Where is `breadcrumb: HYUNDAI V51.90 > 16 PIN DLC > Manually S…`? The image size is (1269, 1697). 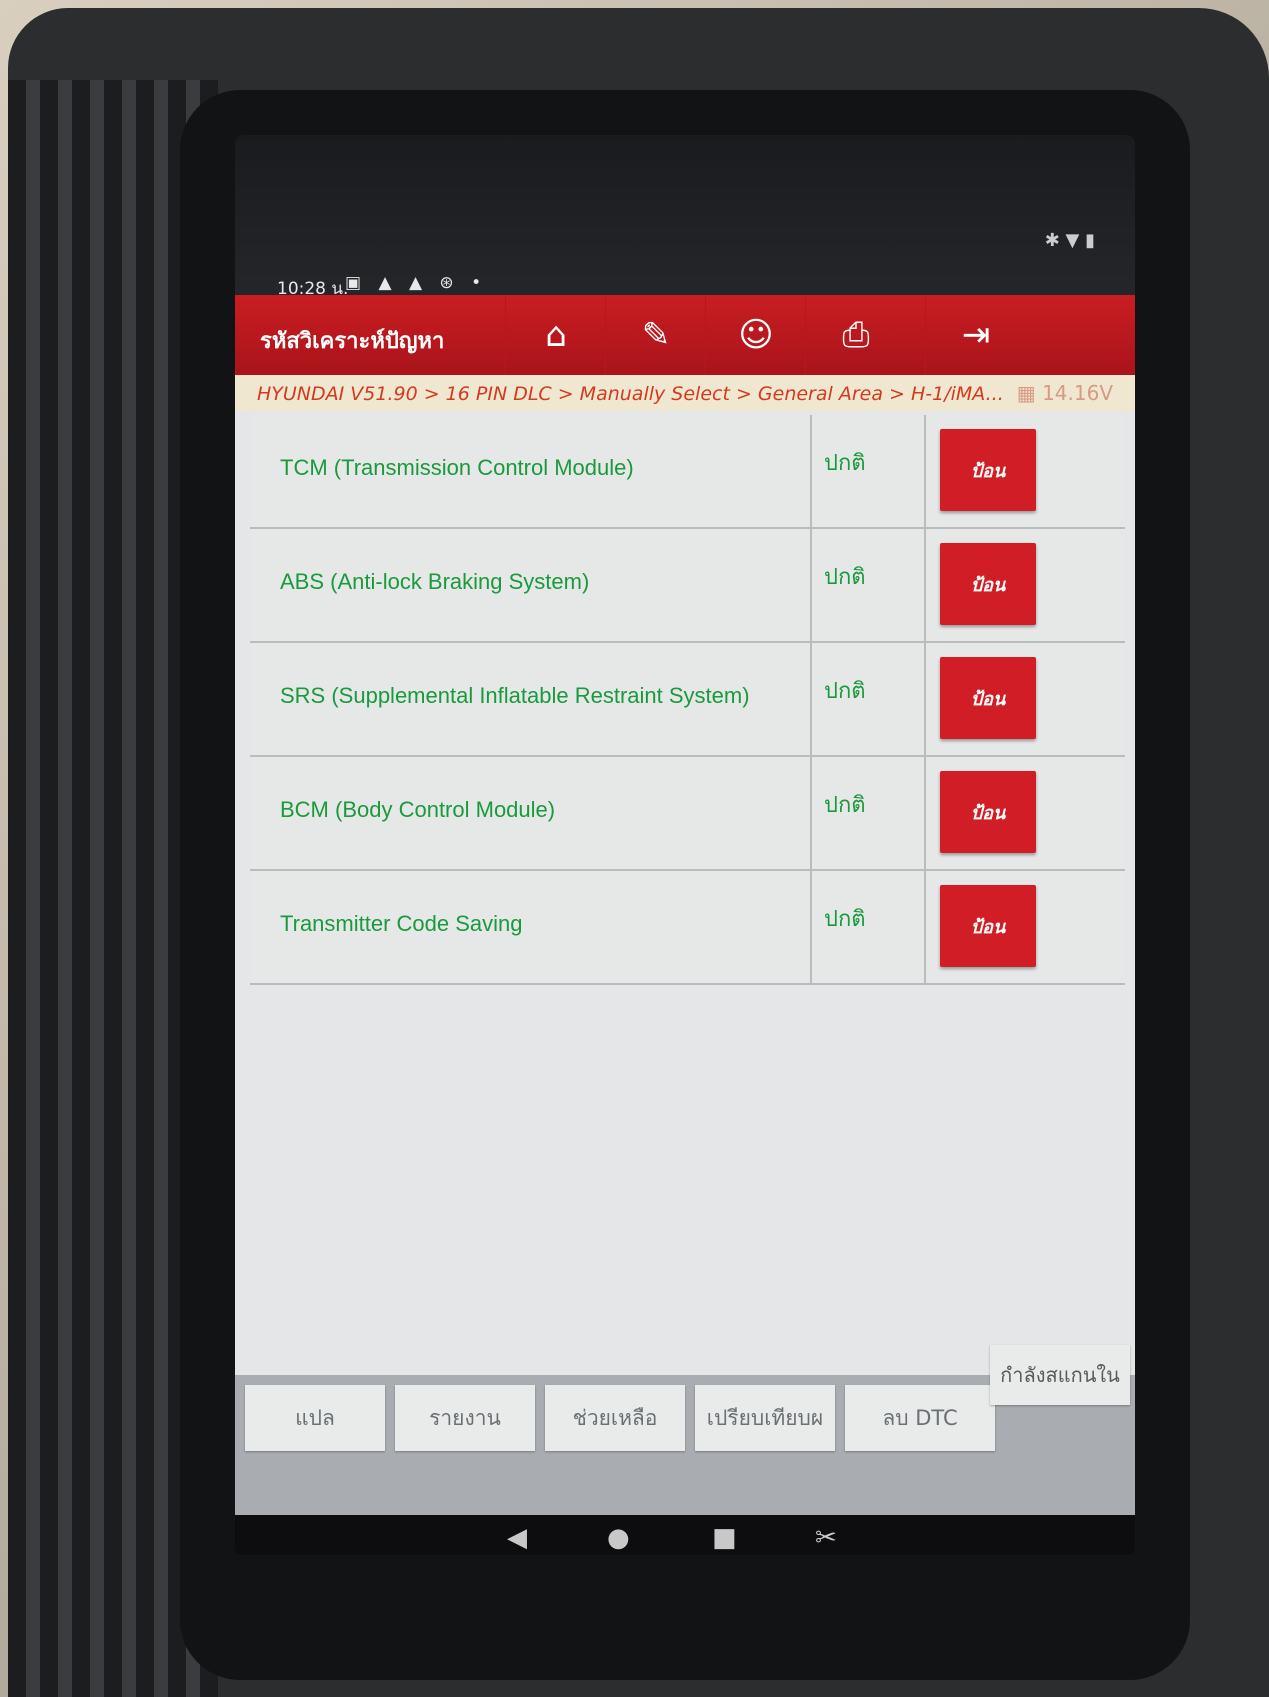 breadcrumb: HYUNDAI V51.90 > 16 PIN DLC > Manually S… is located at coordinates (630, 394).